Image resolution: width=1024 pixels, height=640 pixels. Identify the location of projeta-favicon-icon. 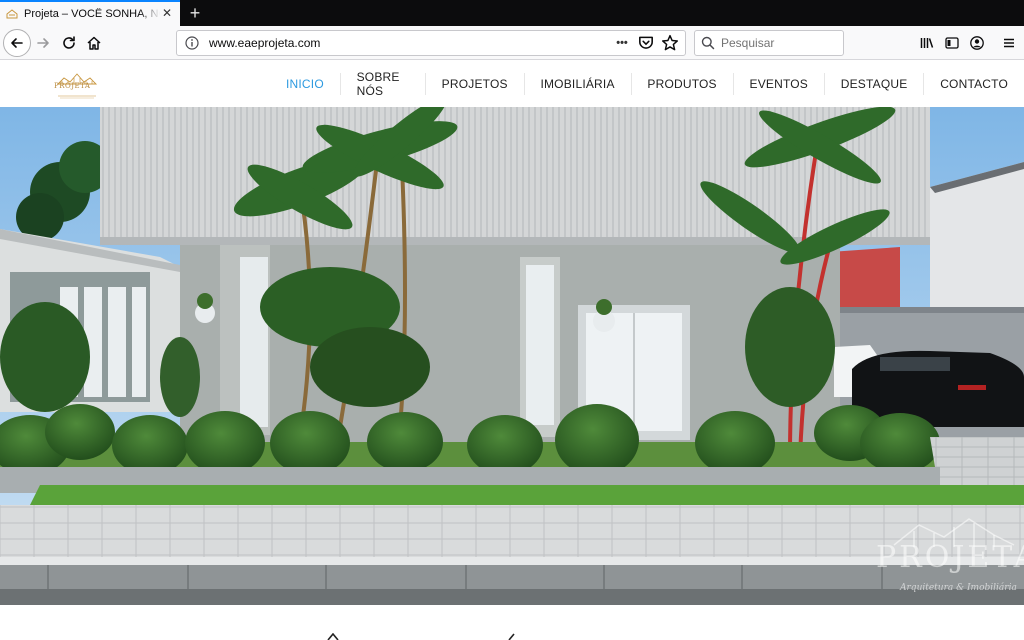
(12, 14).